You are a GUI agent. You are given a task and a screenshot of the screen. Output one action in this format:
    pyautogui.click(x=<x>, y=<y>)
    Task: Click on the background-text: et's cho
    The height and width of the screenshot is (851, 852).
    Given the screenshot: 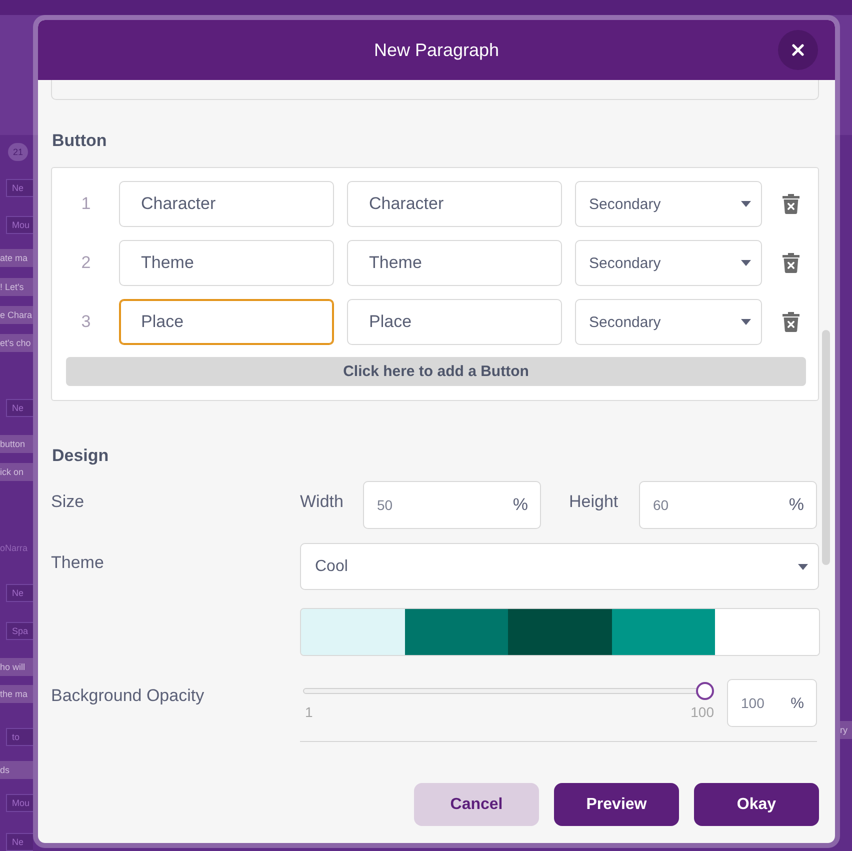 What is the action you would take?
    pyautogui.click(x=16, y=343)
    